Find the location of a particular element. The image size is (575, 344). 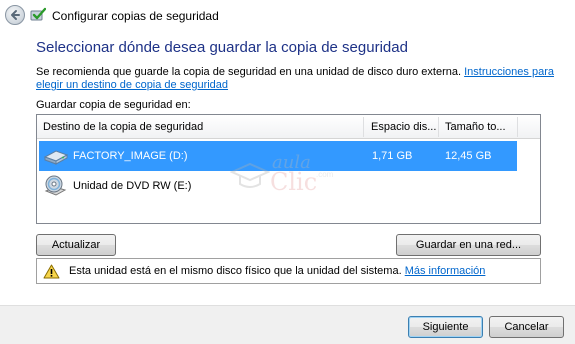

dialog-footer: Siguiente Cancelar is located at coordinates (287, 324).